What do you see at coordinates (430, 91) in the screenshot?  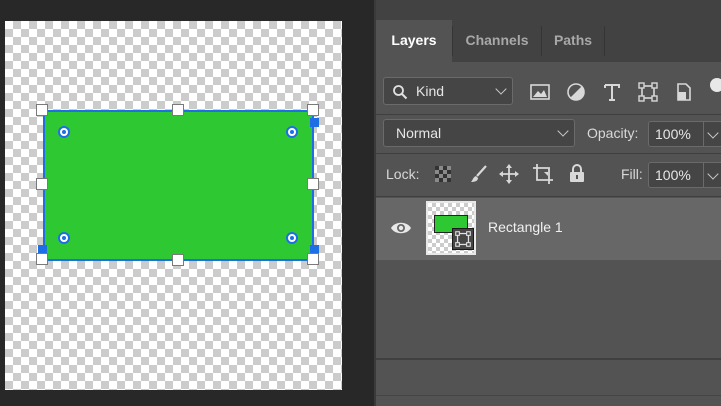 I see `filter-kind-label: Kind` at bounding box center [430, 91].